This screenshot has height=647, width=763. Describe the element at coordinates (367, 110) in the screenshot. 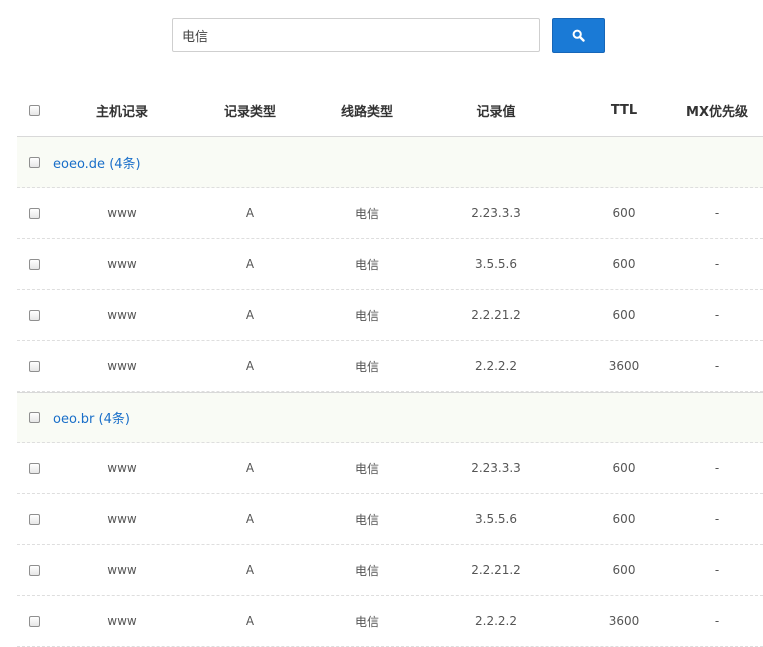

I see `header-line-type: 线路类型` at that location.